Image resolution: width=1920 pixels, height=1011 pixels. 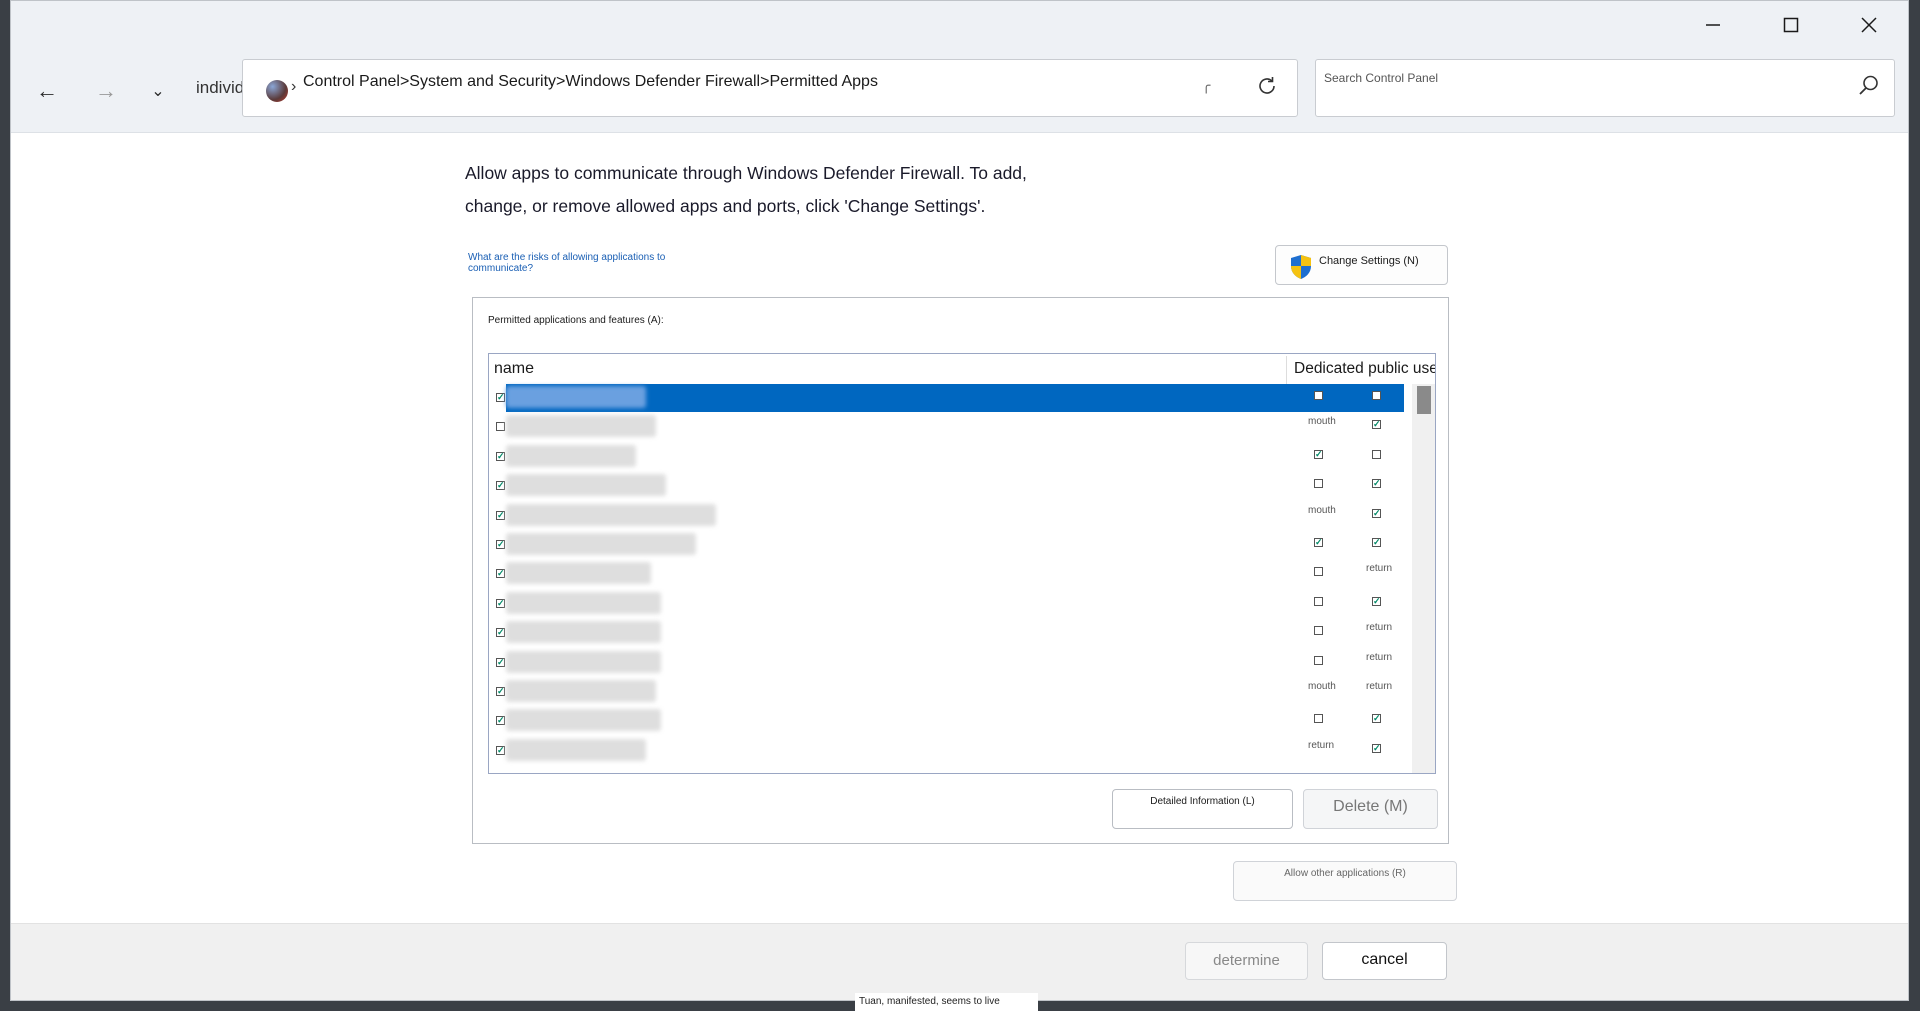 What do you see at coordinates (1369, 261) in the screenshot?
I see `change-settings-label: Change Settings (N)` at bounding box center [1369, 261].